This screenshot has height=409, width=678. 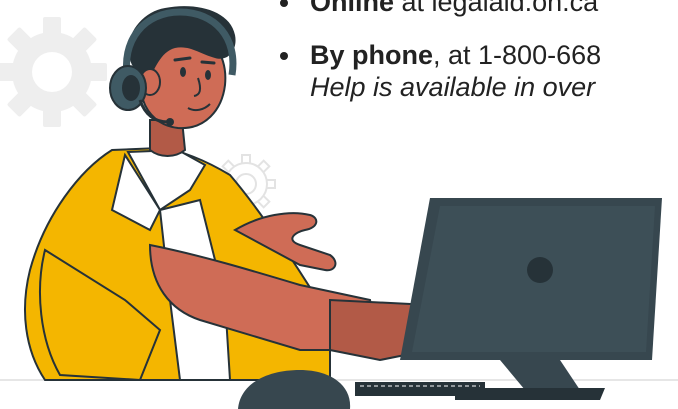 What do you see at coordinates (372, 55) in the screenshot?
I see `contact-method-label: By phone` at bounding box center [372, 55].